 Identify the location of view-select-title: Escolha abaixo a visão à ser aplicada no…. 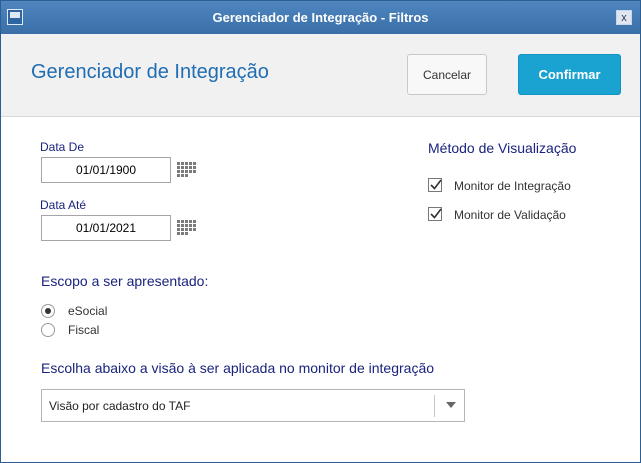
(238, 368).